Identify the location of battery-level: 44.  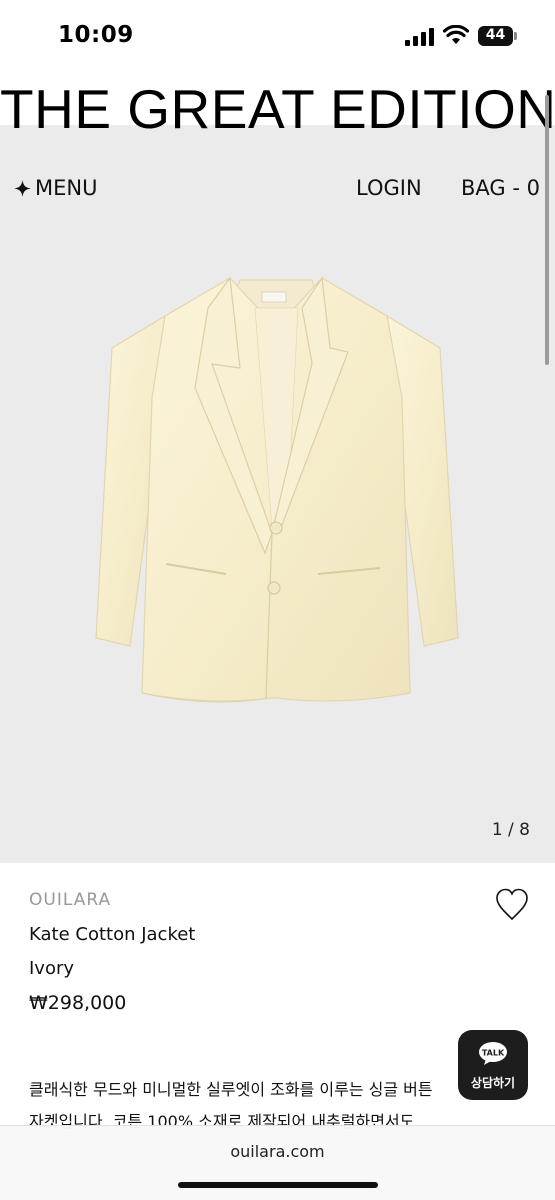
(495, 35).